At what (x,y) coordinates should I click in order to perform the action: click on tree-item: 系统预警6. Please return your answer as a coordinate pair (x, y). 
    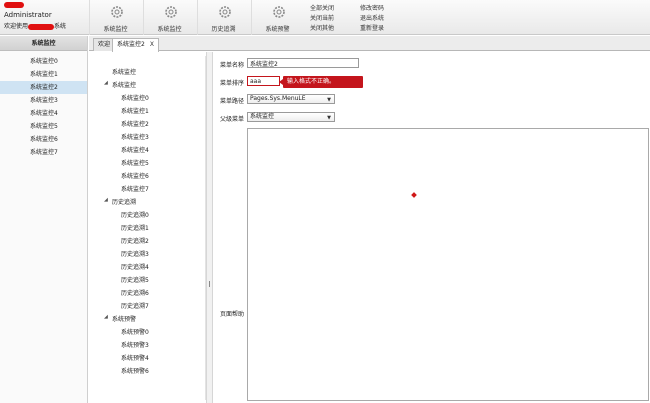
    Looking at the image, I should click on (135, 370).